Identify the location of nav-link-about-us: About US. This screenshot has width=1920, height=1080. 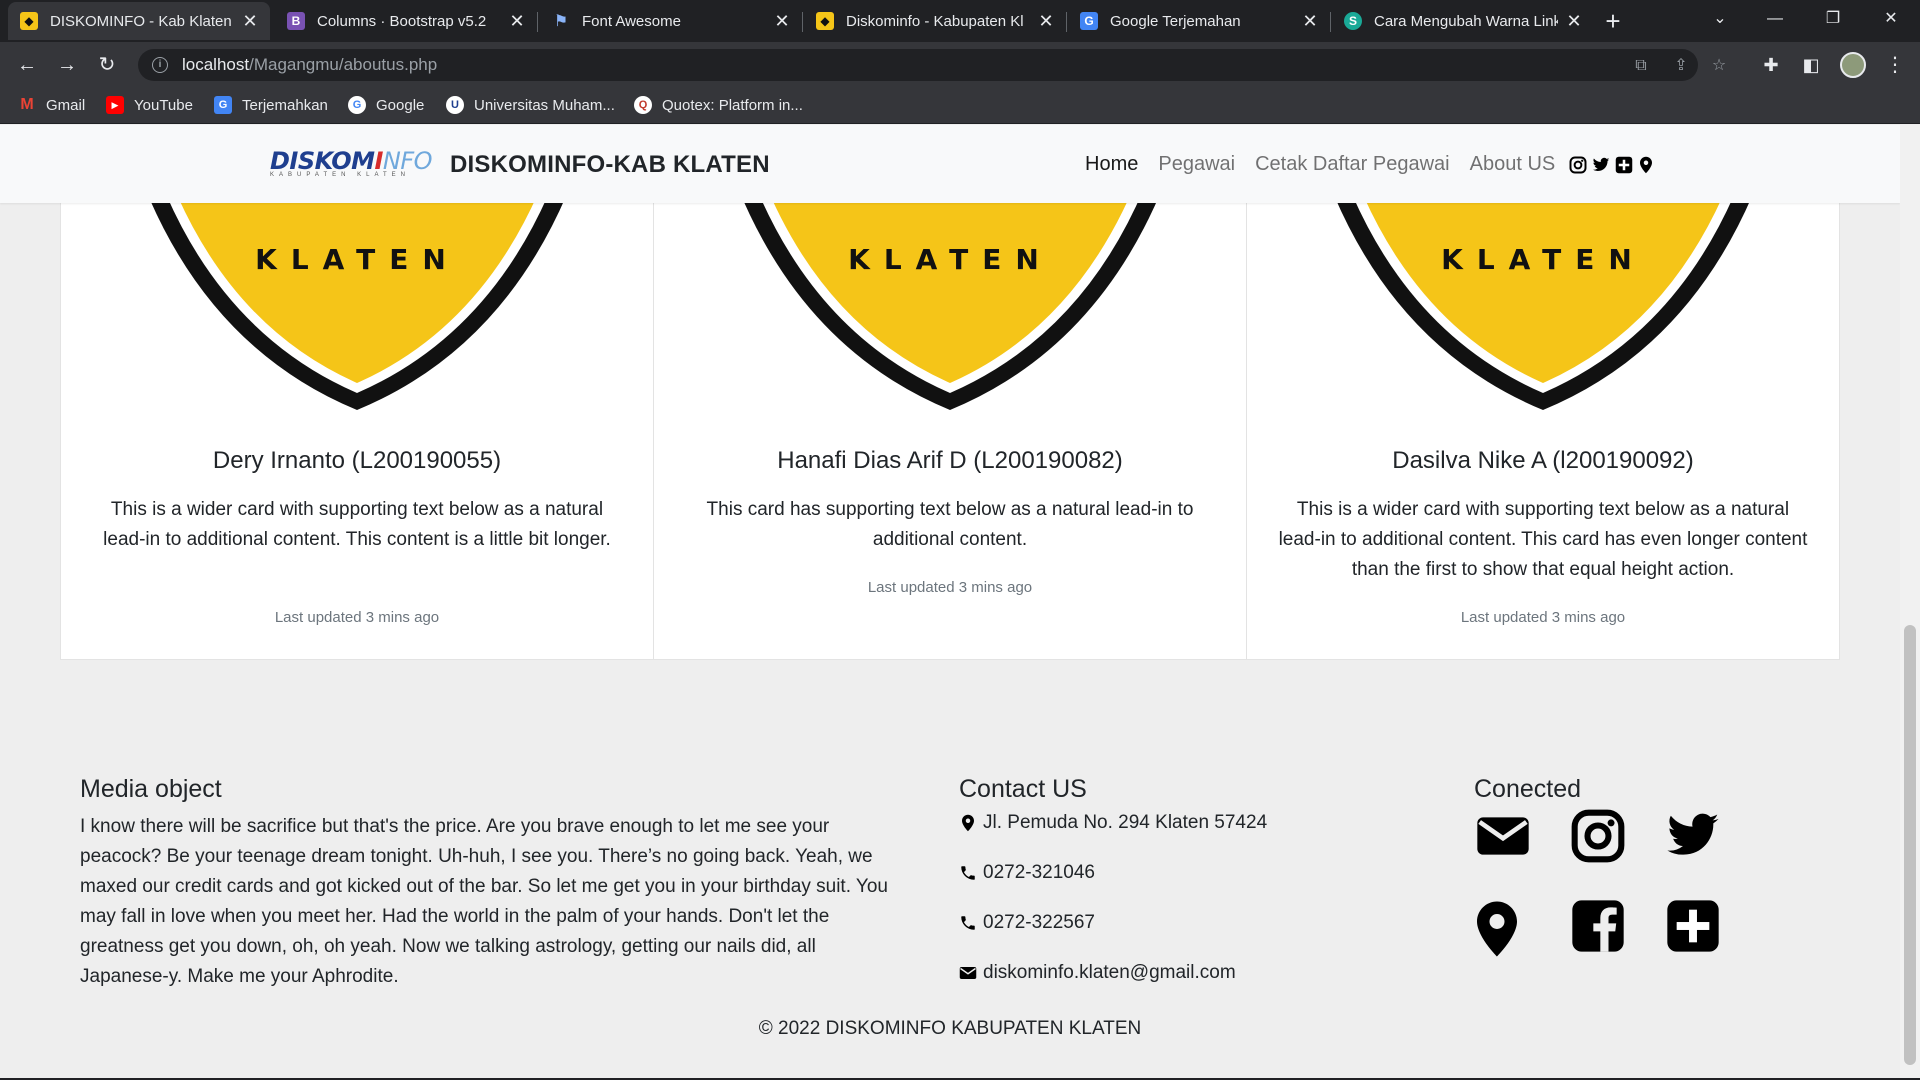
(1513, 164).